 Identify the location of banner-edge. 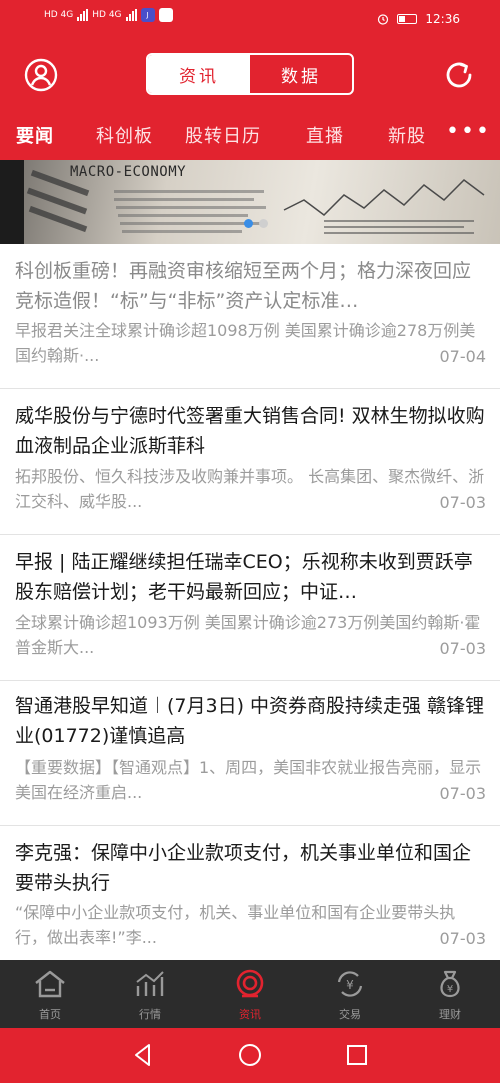
(12, 202).